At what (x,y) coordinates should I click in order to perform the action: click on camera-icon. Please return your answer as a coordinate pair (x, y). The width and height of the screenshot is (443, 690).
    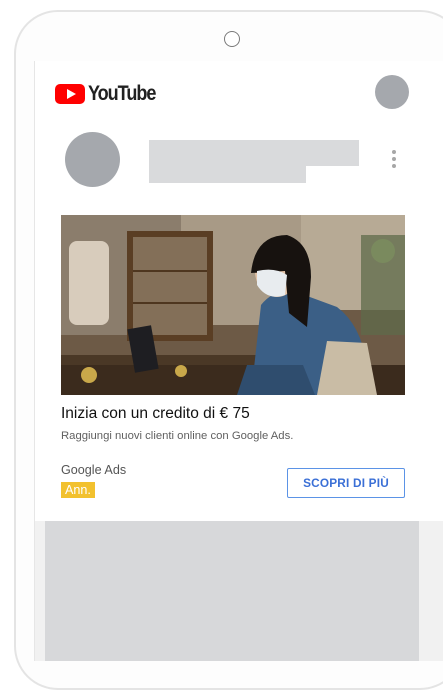
    Looking at the image, I should click on (232, 39).